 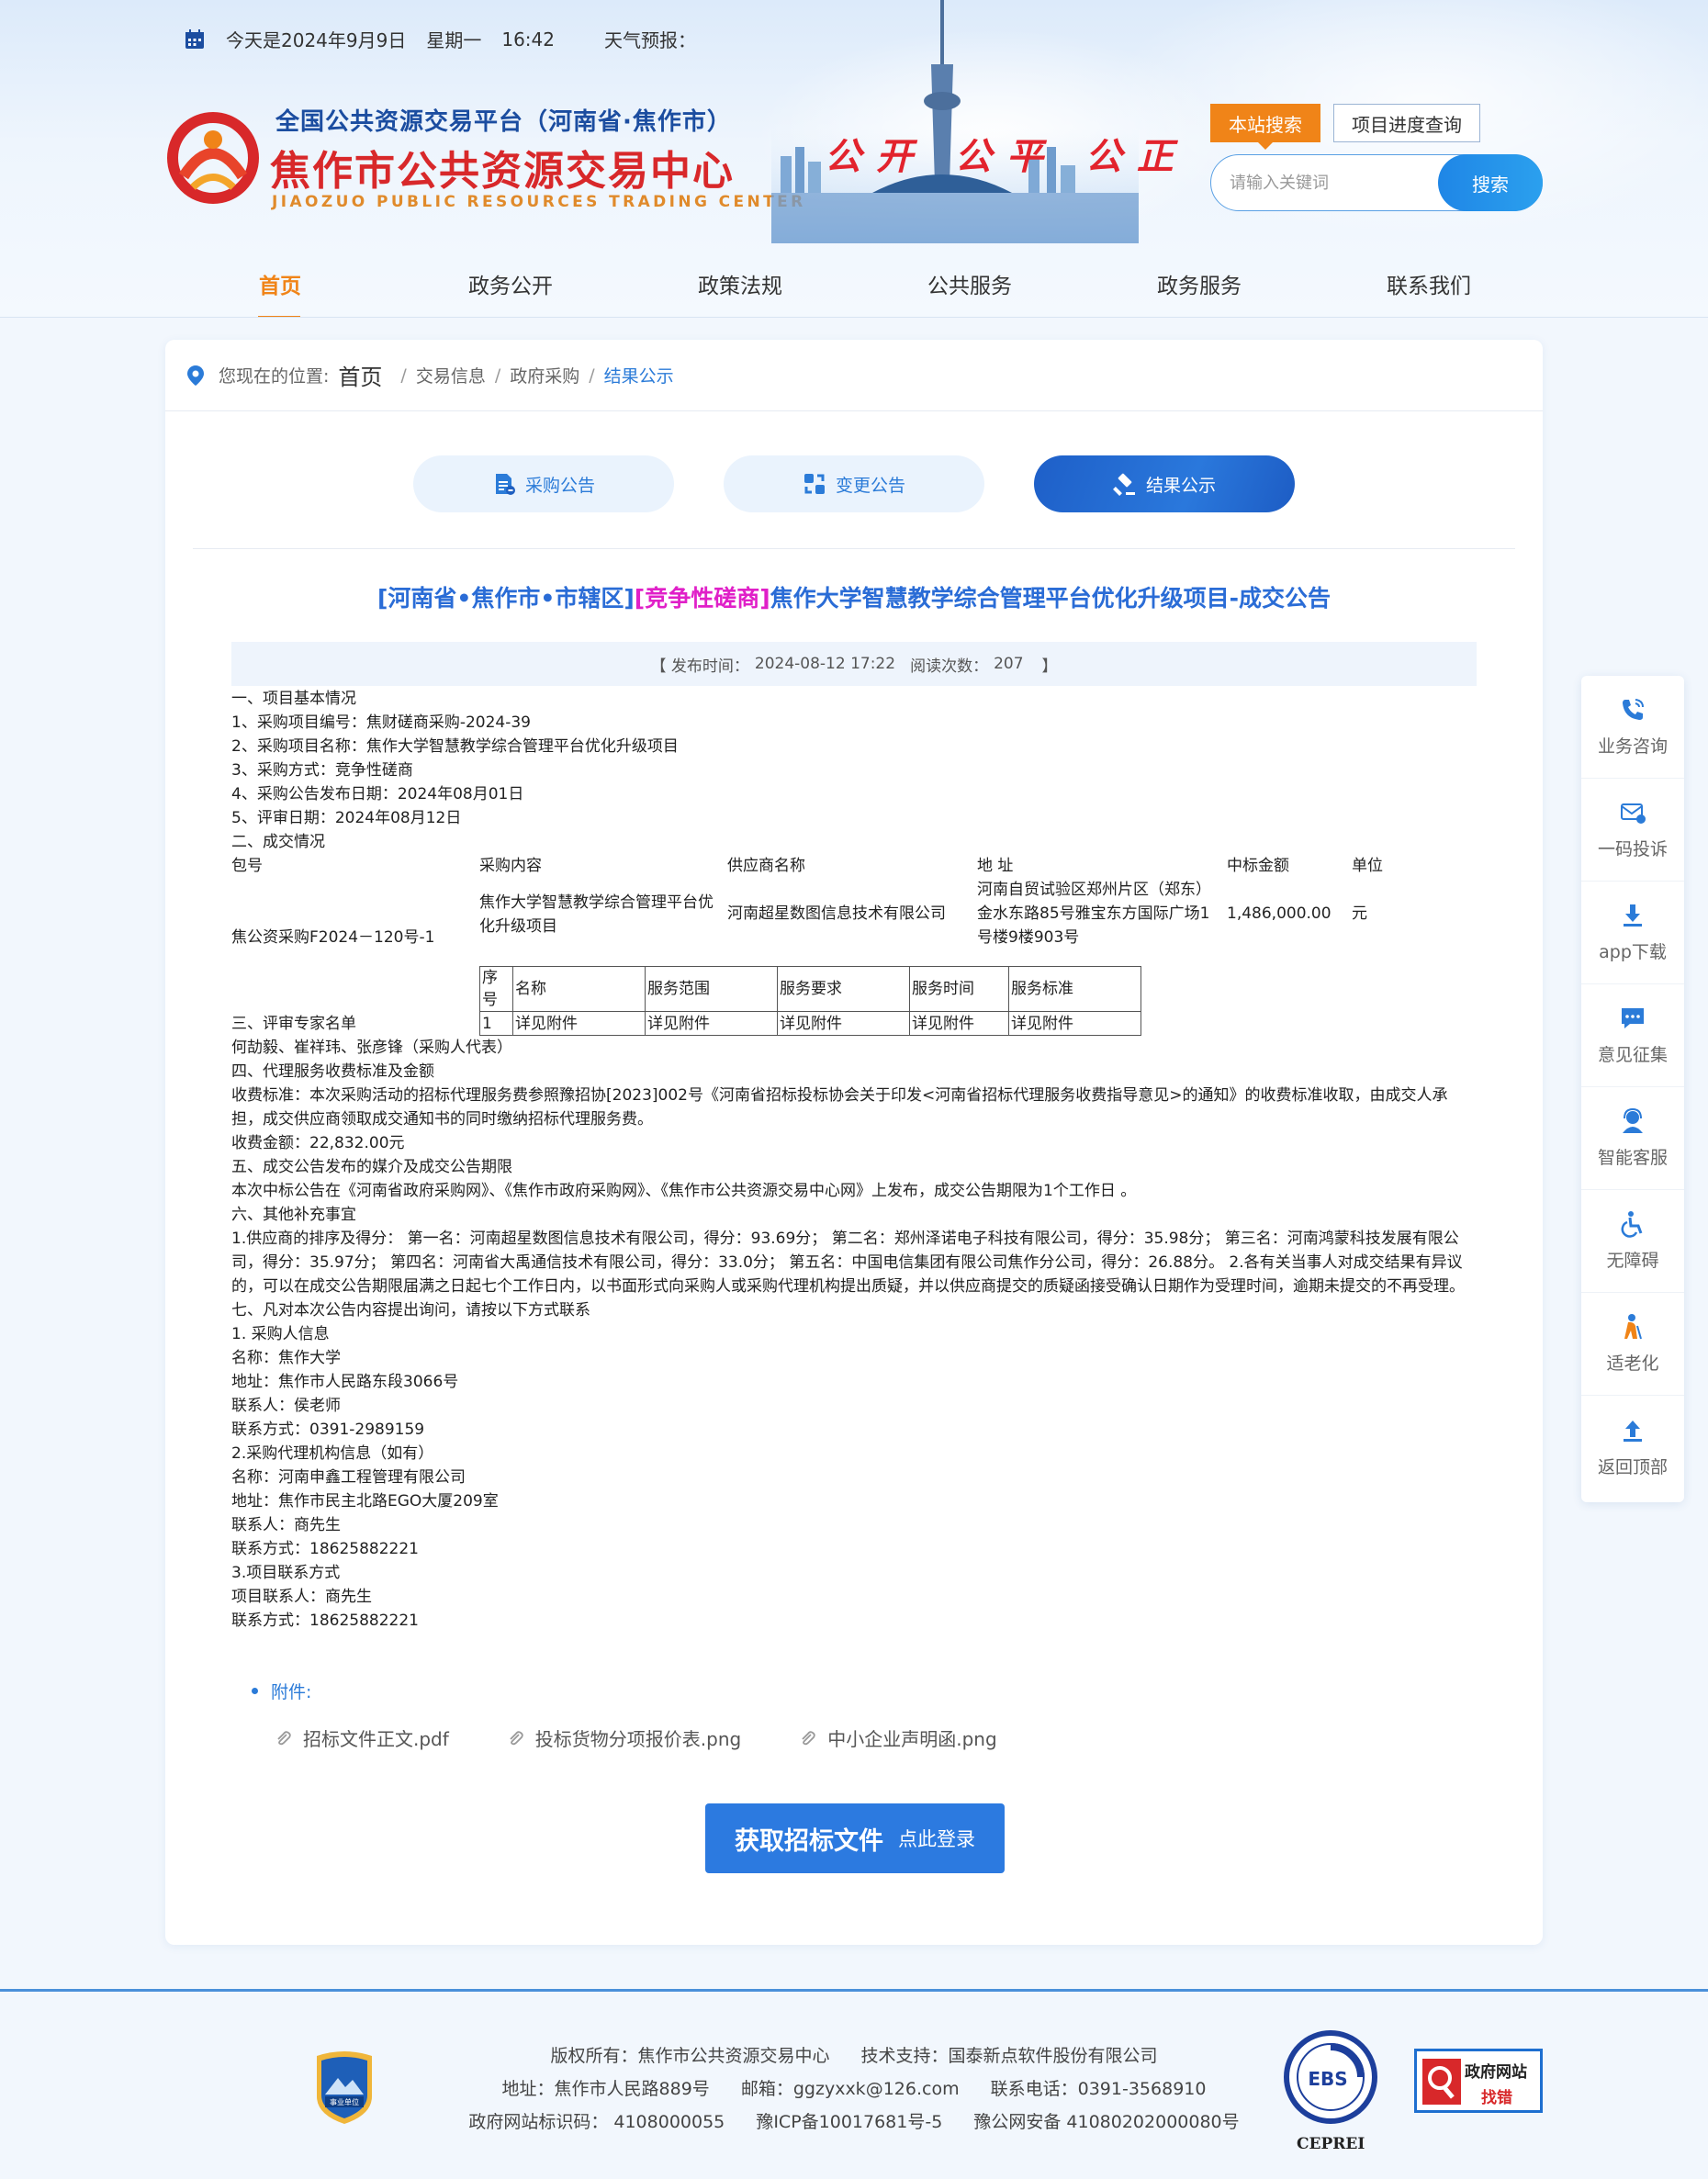 What do you see at coordinates (1633, 830) in the screenshot?
I see `side-complaint: 一码投诉` at bounding box center [1633, 830].